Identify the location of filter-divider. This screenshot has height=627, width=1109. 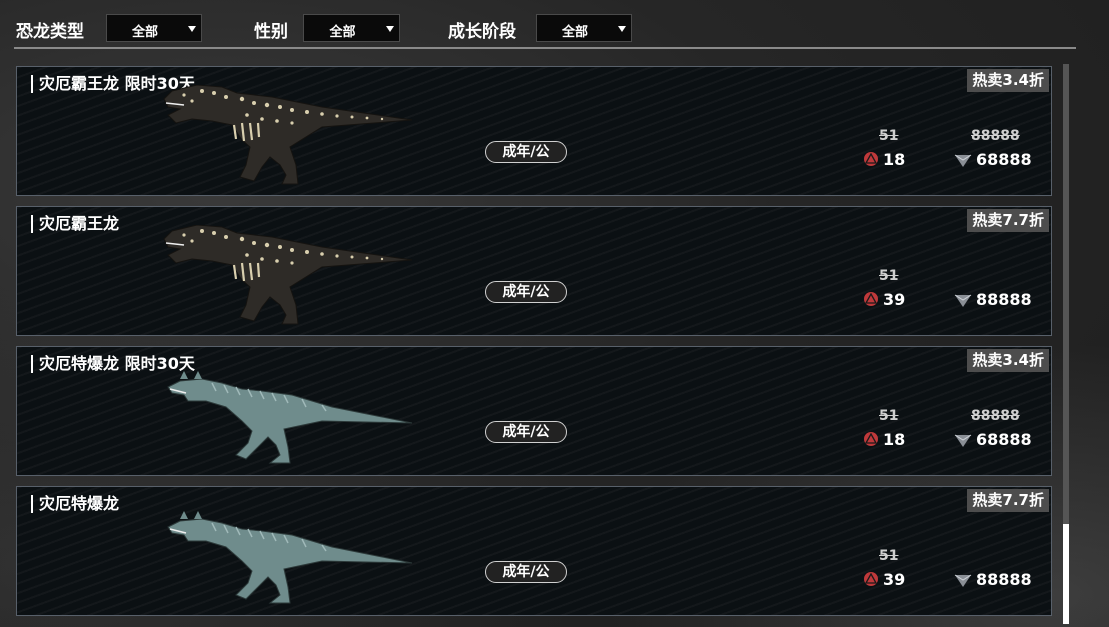
(545, 48).